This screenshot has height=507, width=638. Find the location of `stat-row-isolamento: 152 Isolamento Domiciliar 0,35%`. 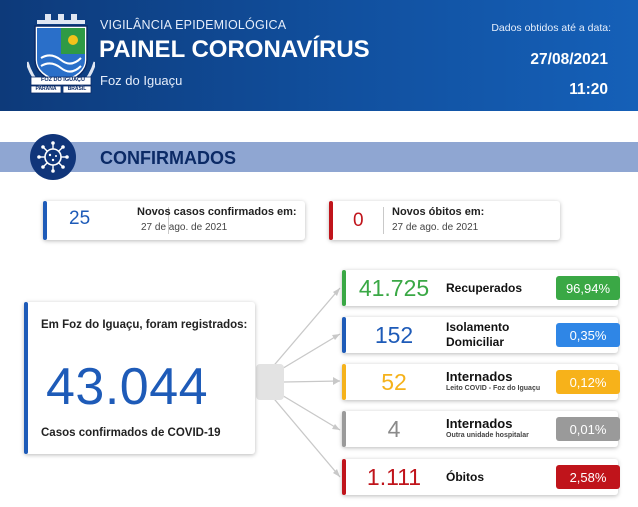

stat-row-isolamento: 152 Isolamento Domiciliar 0,35% is located at coordinates (481, 335).